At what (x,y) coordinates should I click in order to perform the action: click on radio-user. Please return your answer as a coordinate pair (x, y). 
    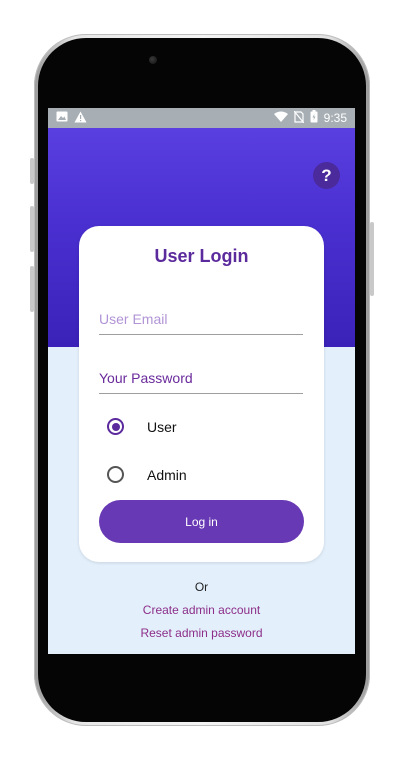
    Looking at the image, I should click on (115, 426).